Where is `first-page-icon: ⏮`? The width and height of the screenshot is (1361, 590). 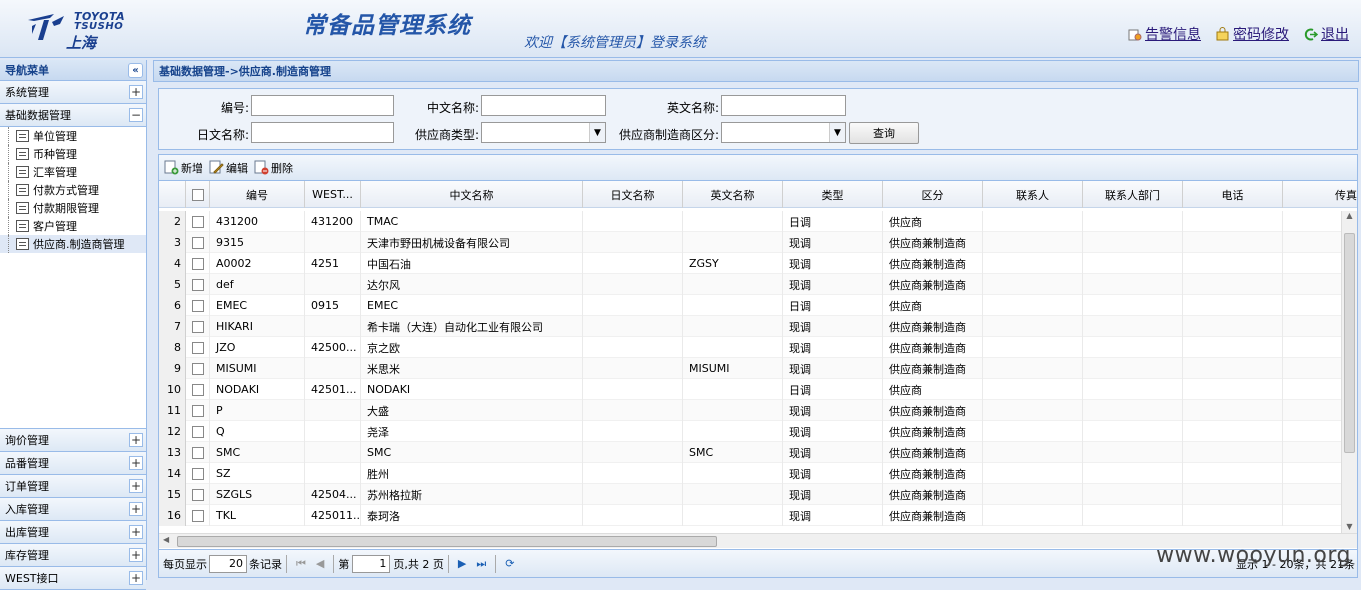 first-page-icon: ⏮ is located at coordinates (301, 564).